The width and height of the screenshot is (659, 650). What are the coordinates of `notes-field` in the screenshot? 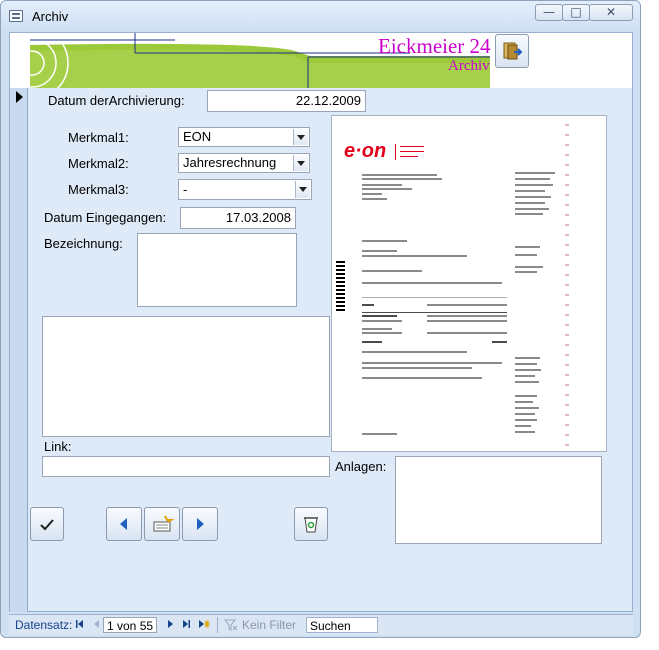 It's located at (186, 376).